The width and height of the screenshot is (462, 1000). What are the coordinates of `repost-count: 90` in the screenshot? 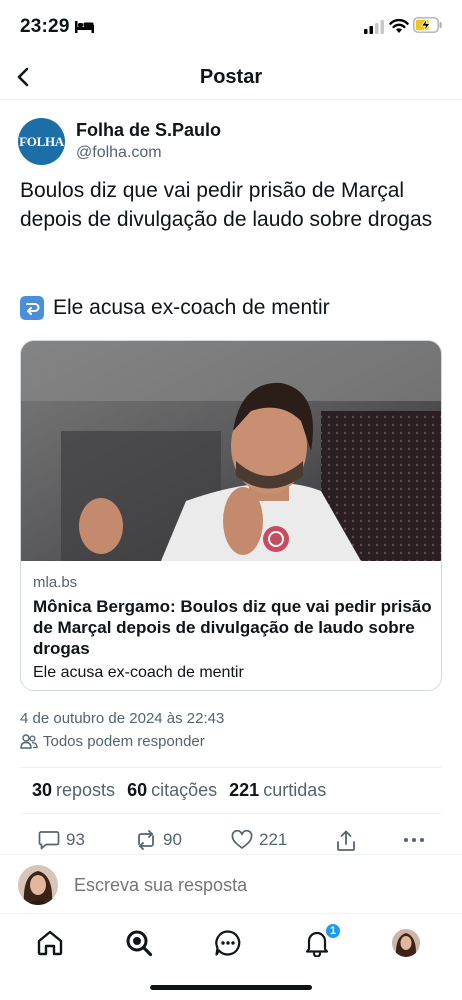 It's located at (172, 839).